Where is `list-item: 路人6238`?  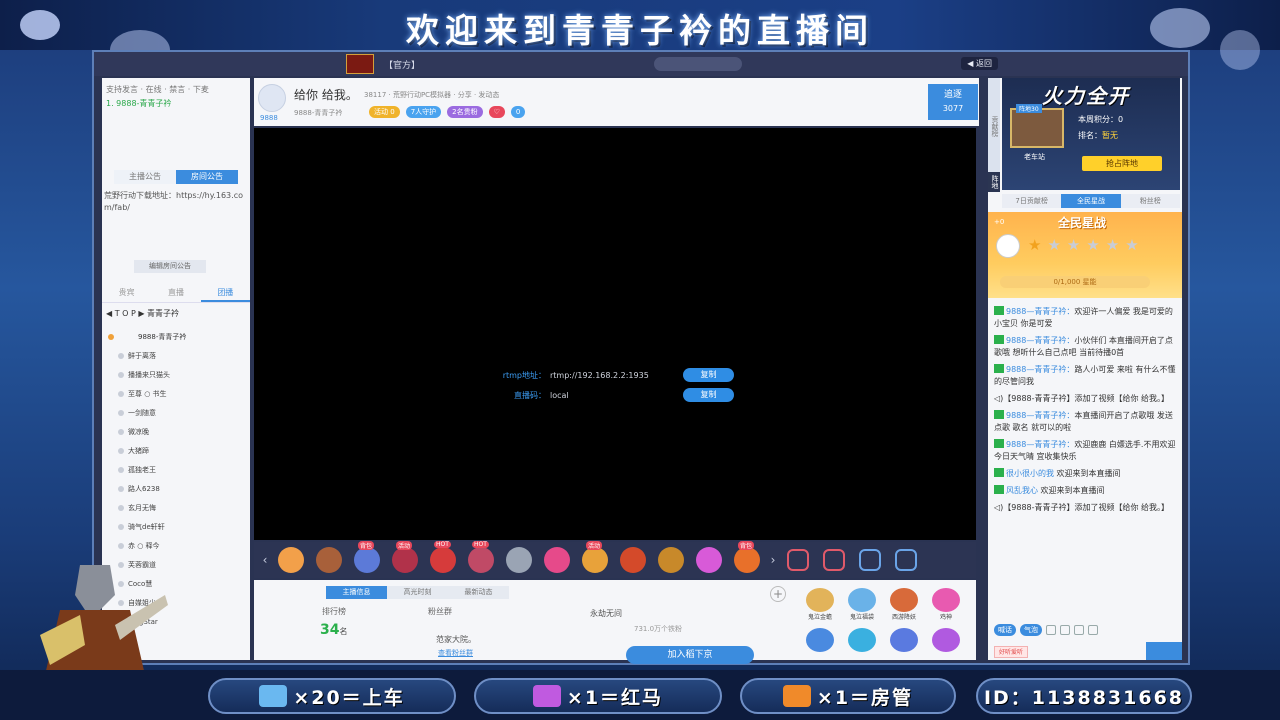 list-item: 路人6238 is located at coordinates (176, 489).